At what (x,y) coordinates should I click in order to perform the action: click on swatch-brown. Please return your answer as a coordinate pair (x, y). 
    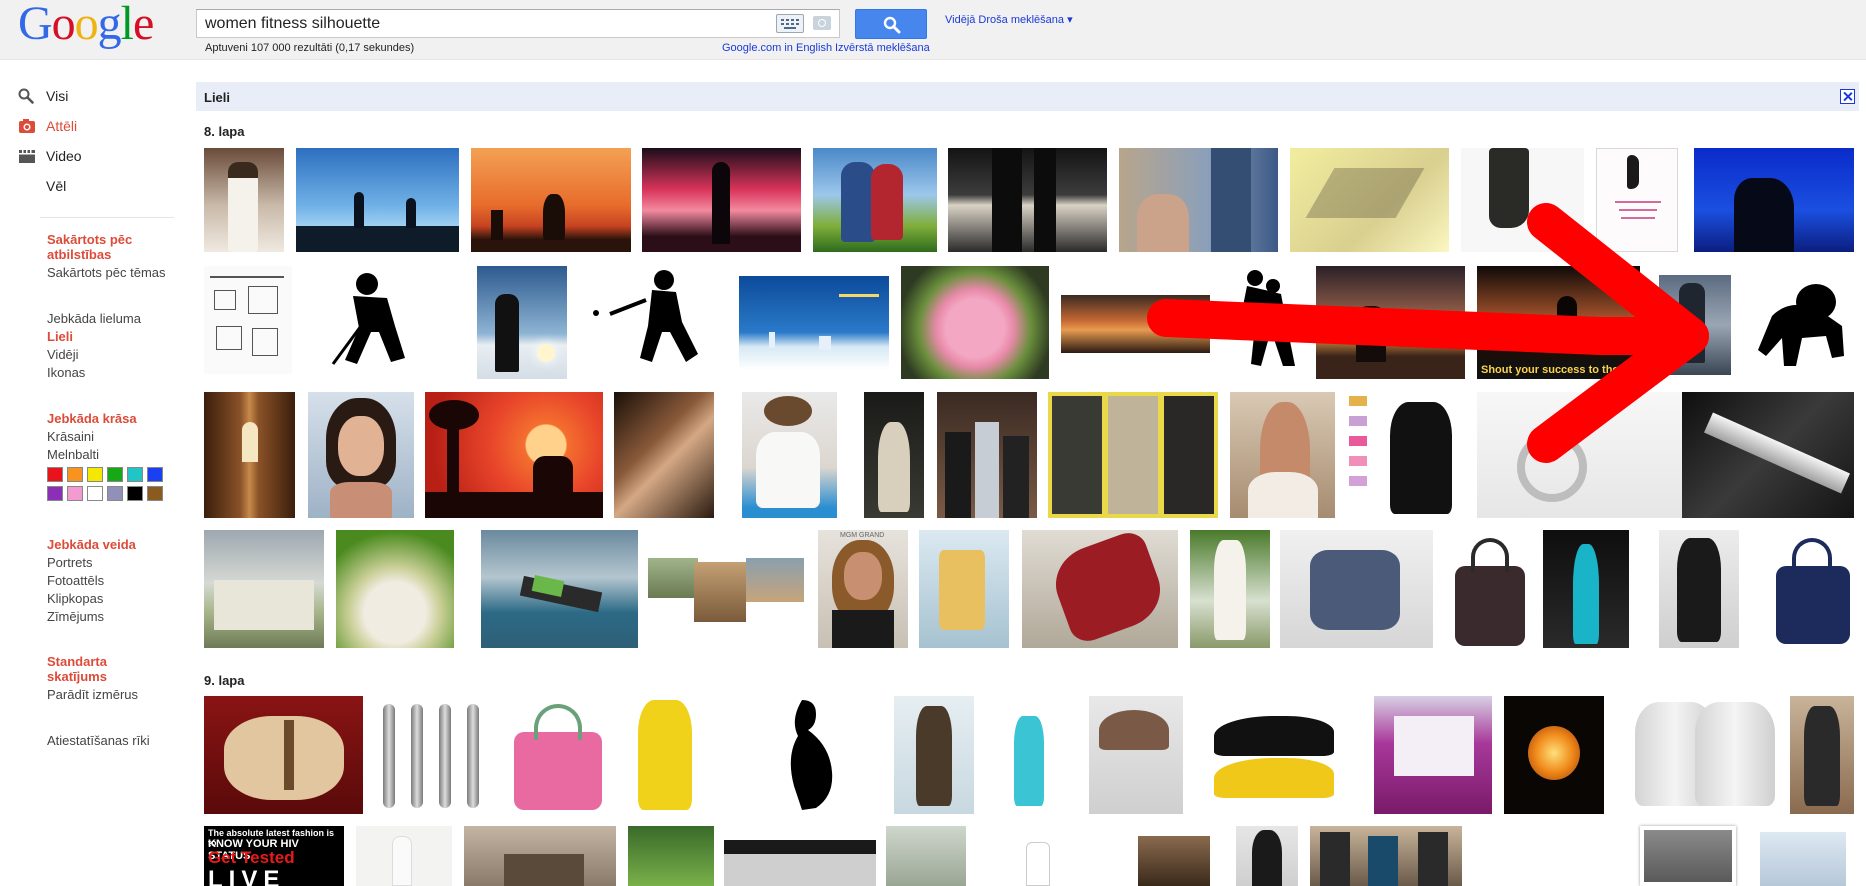
    Looking at the image, I should click on (155, 493).